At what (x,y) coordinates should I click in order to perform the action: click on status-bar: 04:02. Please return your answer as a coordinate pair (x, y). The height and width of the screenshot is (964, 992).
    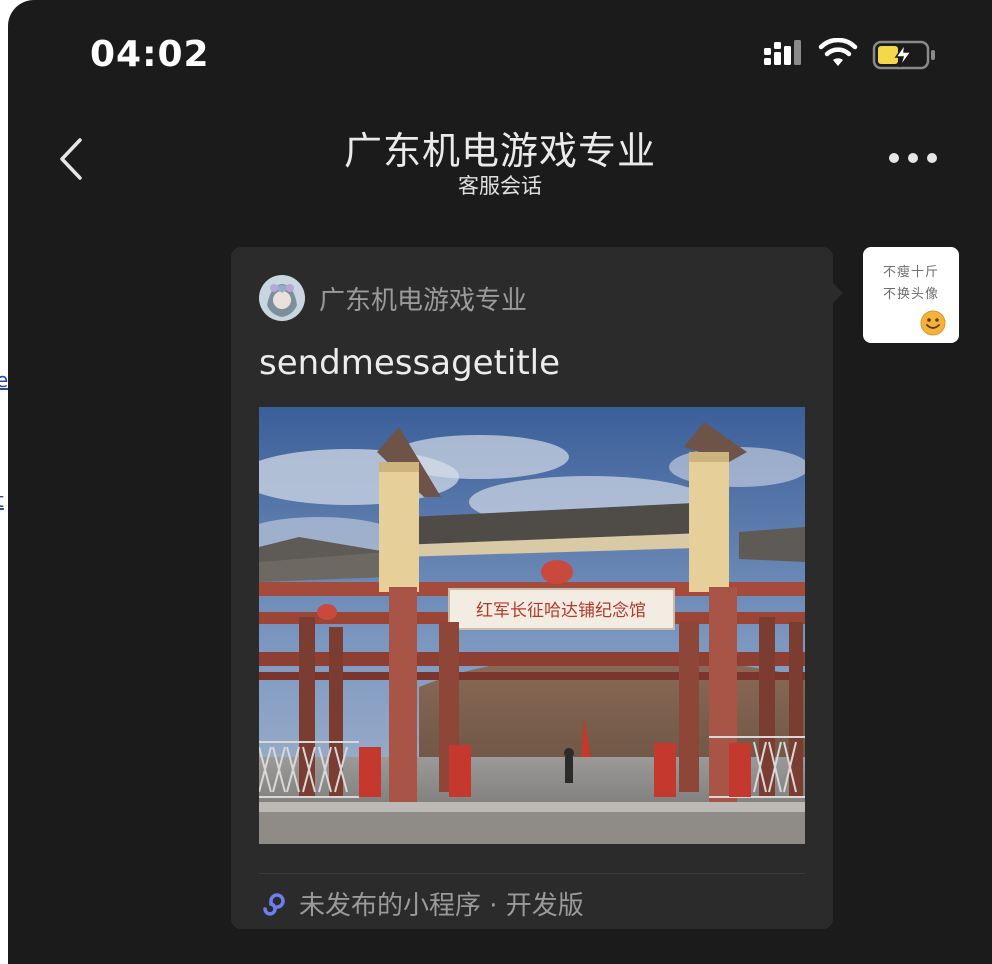
    Looking at the image, I should click on (500, 55).